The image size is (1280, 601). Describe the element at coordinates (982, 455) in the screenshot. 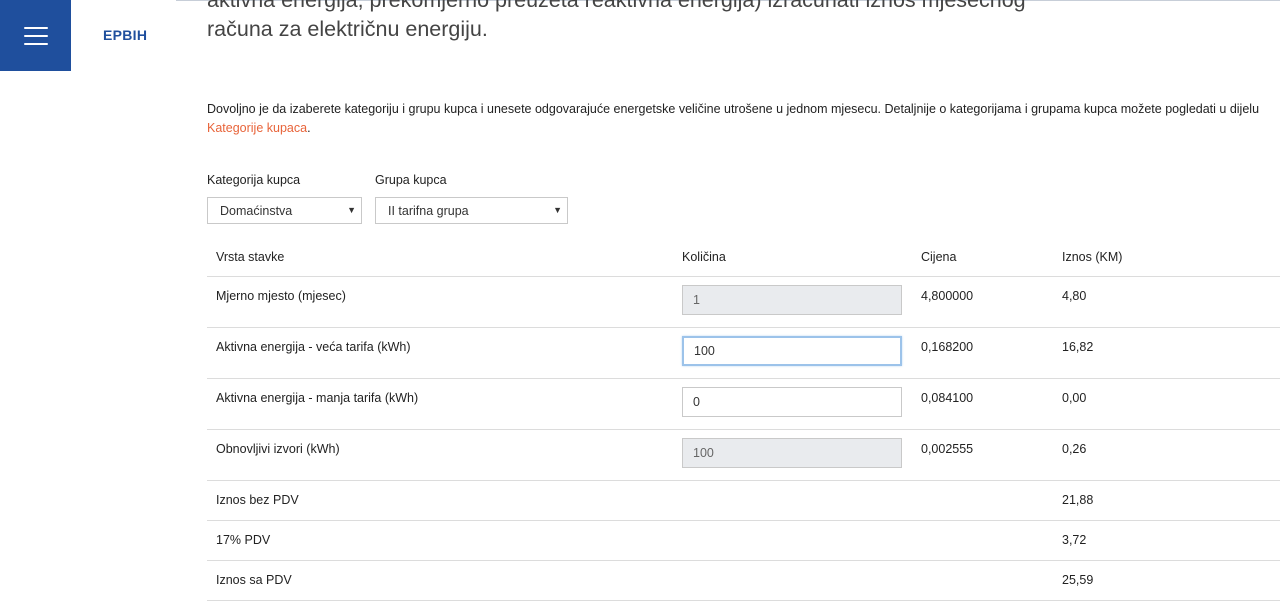

I see `price-cell: 0,002555` at that location.